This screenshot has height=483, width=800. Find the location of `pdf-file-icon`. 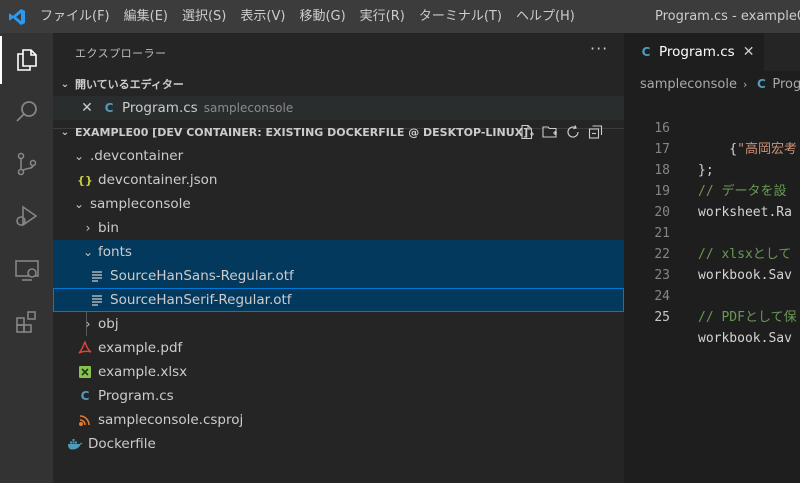

pdf-file-icon is located at coordinates (85, 348).